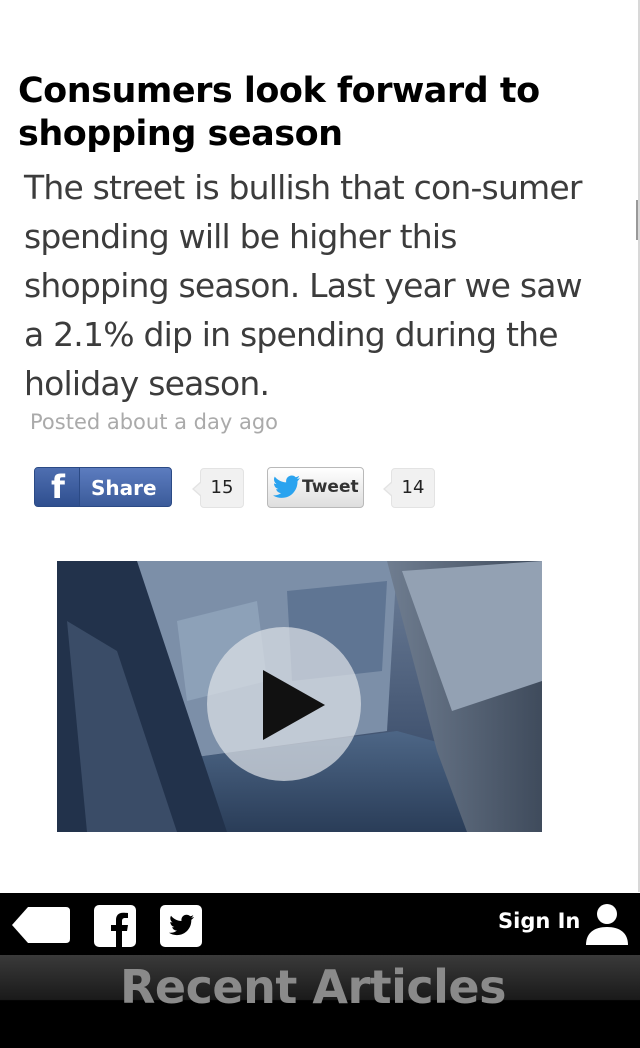 This screenshot has height=1048, width=640. I want to click on sign-in-link: Sign In, so click(539, 924).